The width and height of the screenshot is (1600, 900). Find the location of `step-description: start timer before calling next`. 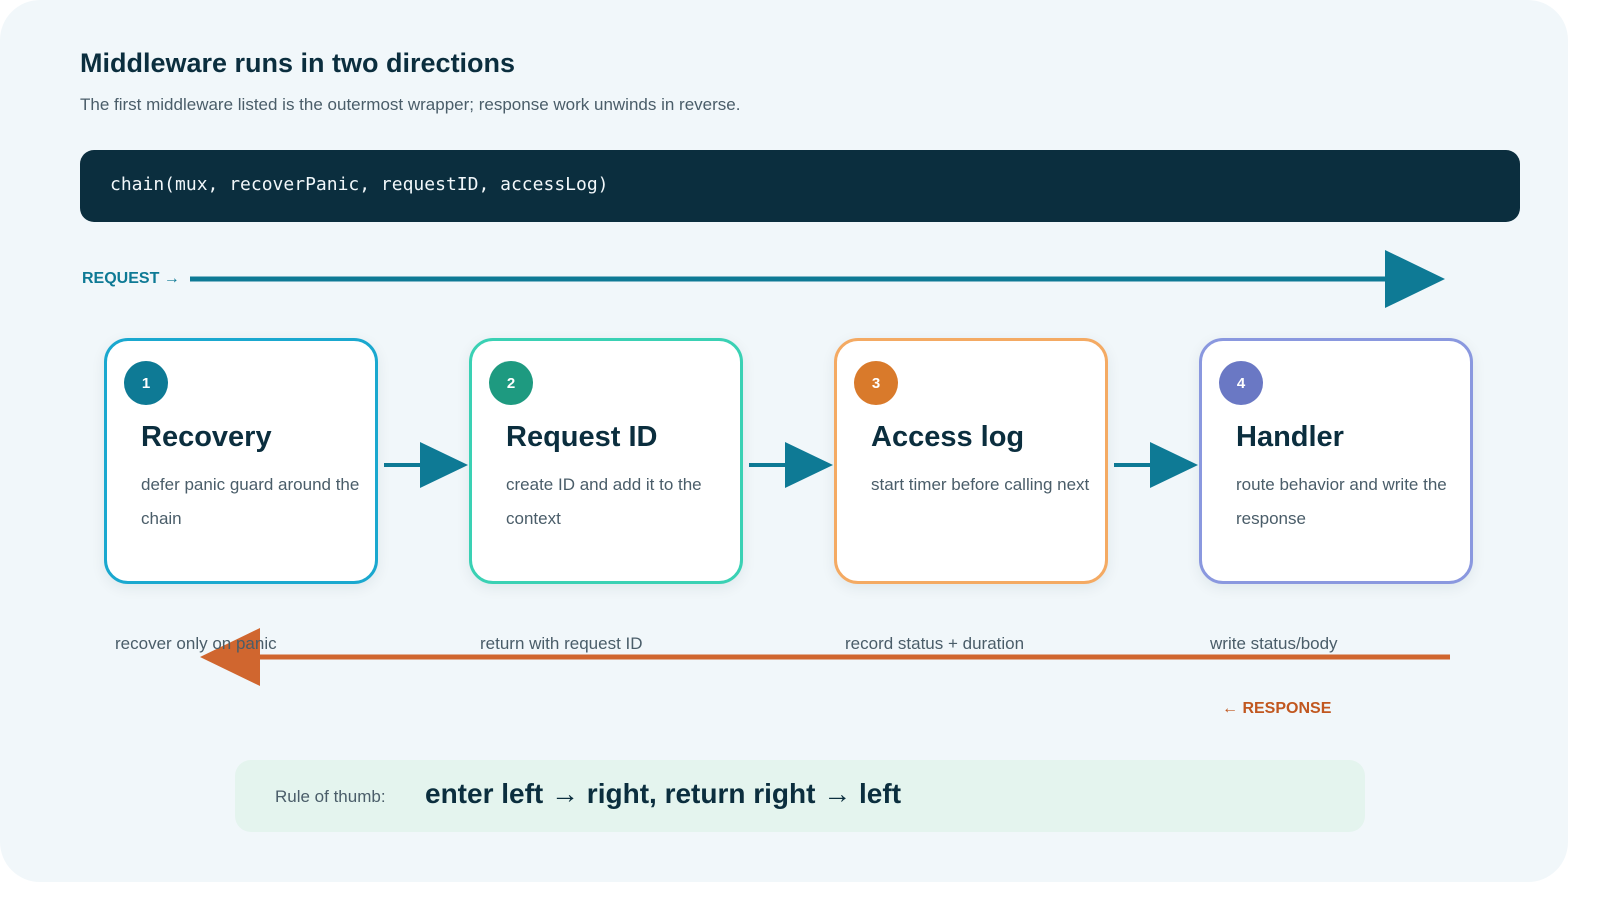

step-description: start timer before calling next is located at coordinates (980, 484).